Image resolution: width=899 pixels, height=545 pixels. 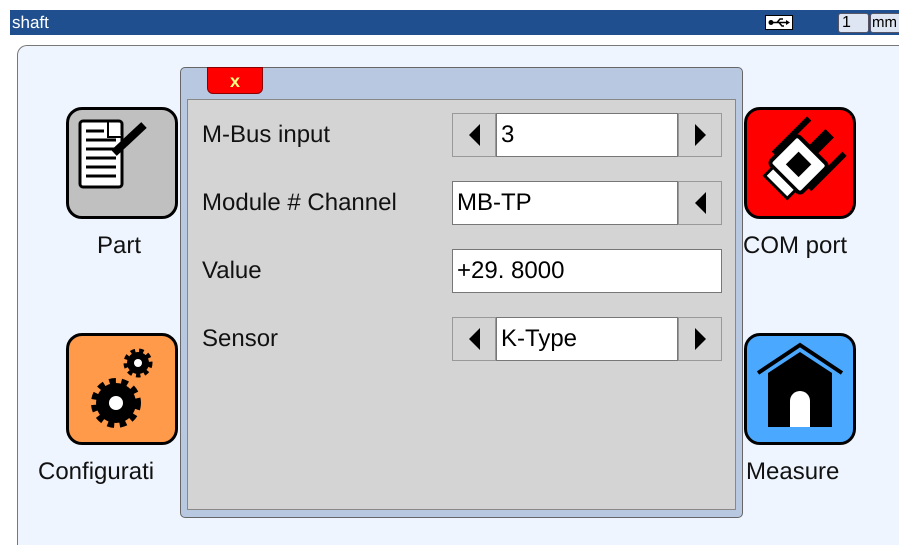 I want to click on field-label: Value, so click(x=232, y=271).